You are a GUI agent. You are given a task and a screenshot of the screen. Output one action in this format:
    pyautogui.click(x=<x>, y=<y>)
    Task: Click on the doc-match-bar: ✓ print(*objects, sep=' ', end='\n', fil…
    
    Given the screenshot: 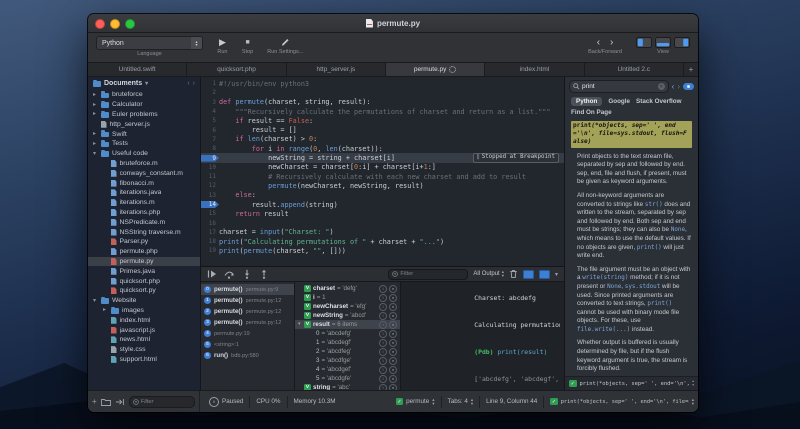 What is the action you would take?
    pyautogui.click(x=631, y=383)
    